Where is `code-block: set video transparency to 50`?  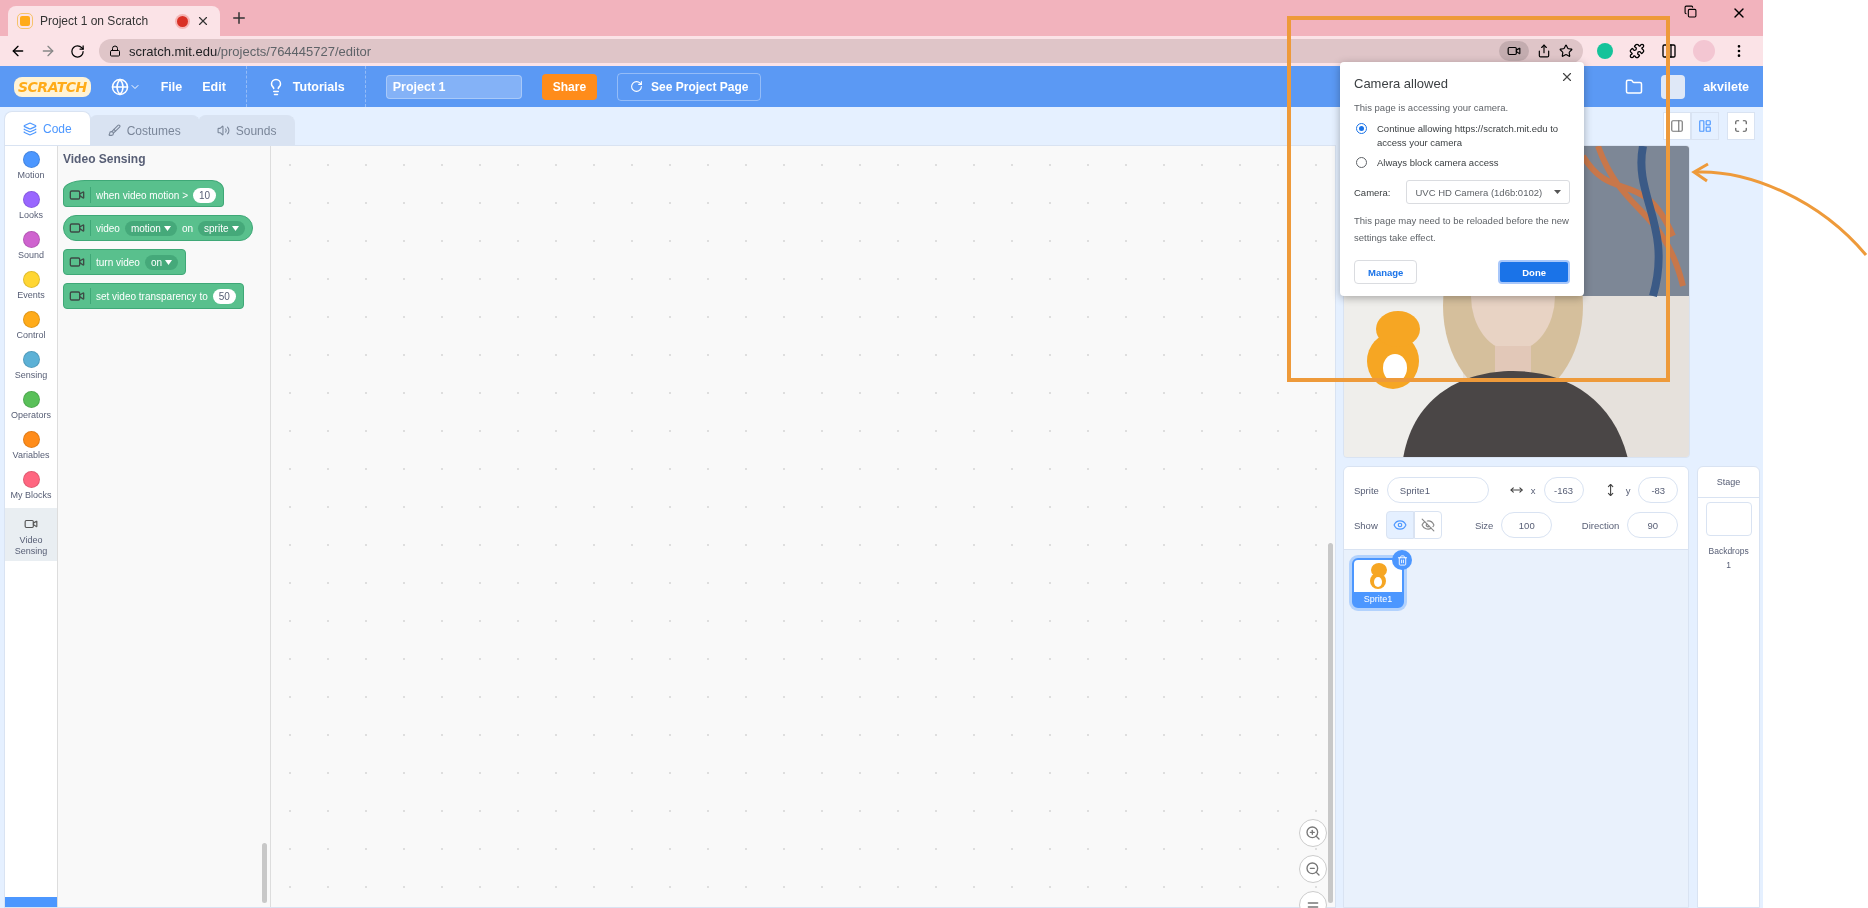 code-block: set video transparency to 50 is located at coordinates (153, 296).